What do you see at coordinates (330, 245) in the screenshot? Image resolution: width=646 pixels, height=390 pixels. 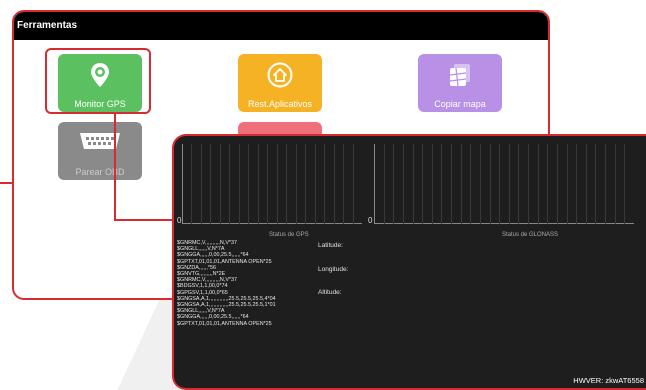 I see `latitude-label: Latitude:` at bounding box center [330, 245].